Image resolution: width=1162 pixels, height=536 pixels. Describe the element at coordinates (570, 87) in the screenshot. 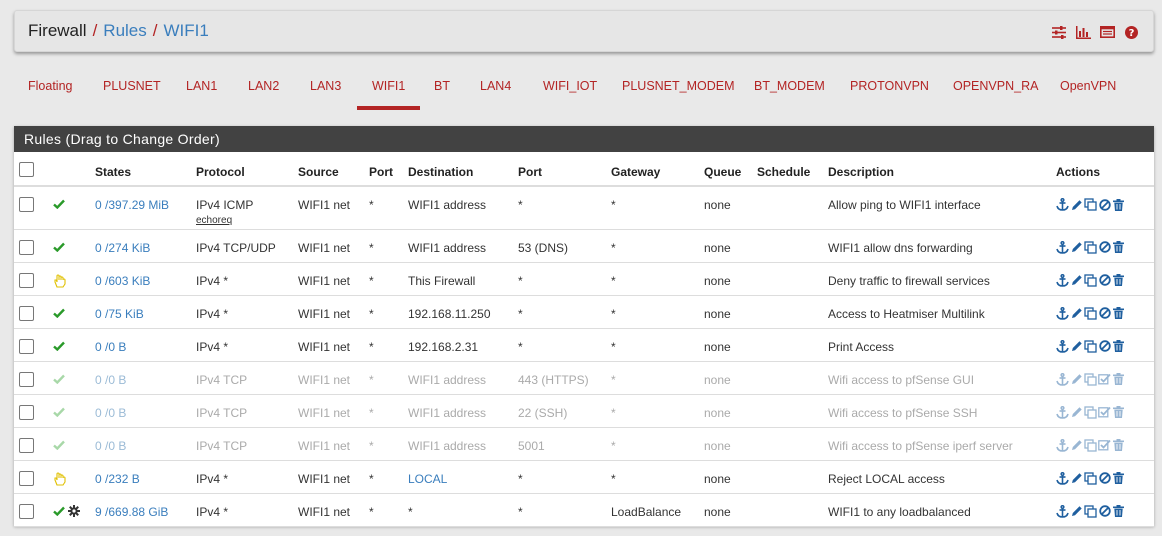

I see `tab-wifi-iot: WIFI_IOT` at that location.